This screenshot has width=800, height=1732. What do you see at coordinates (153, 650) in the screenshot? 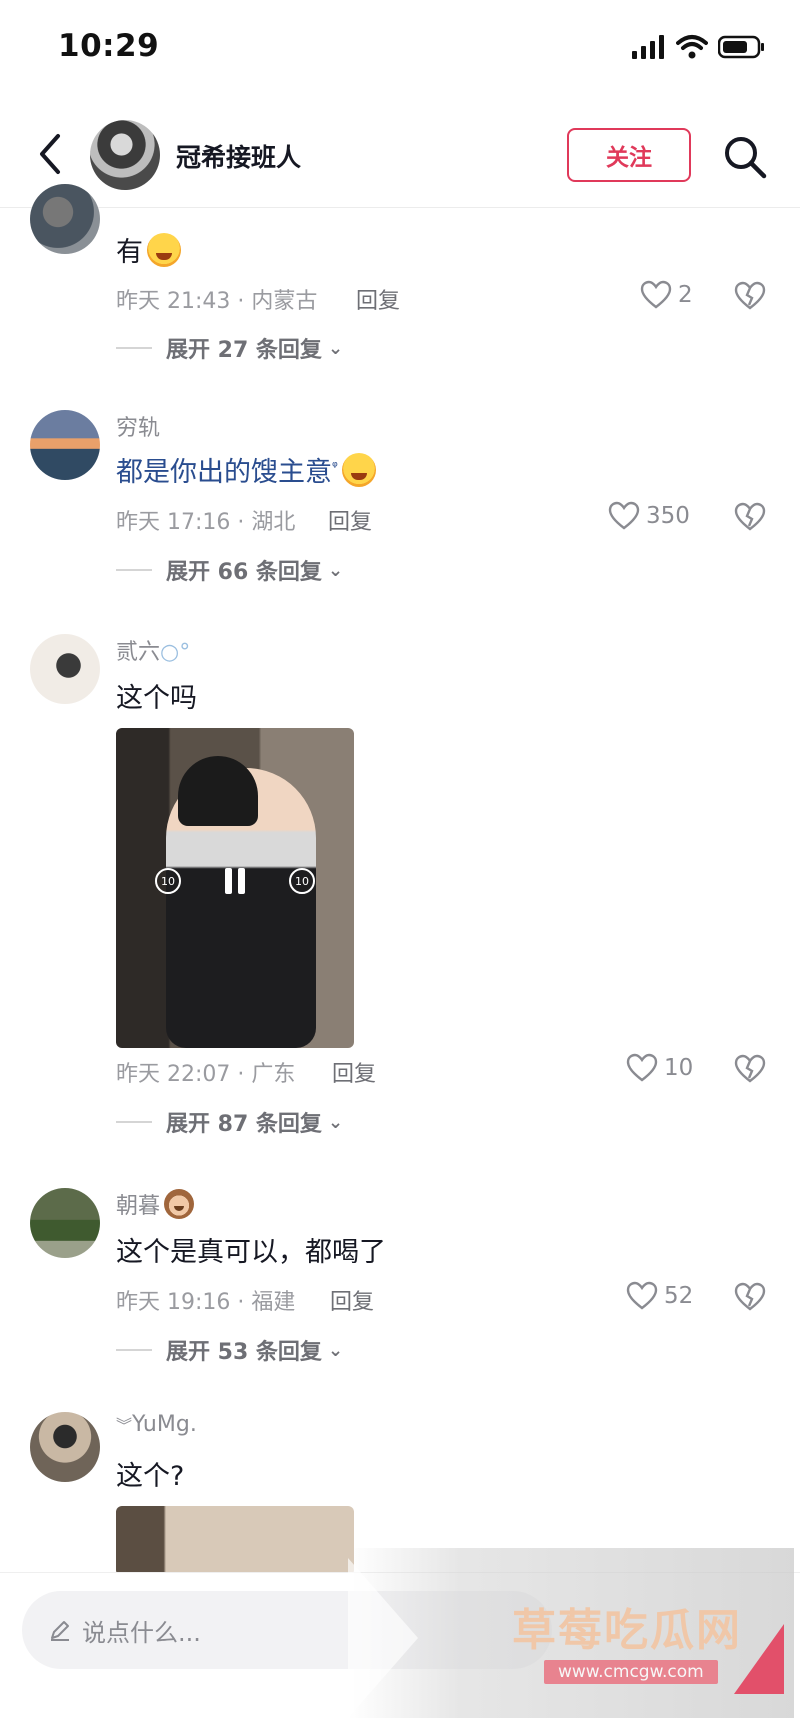
I see `comment-username: 贰六○°` at bounding box center [153, 650].